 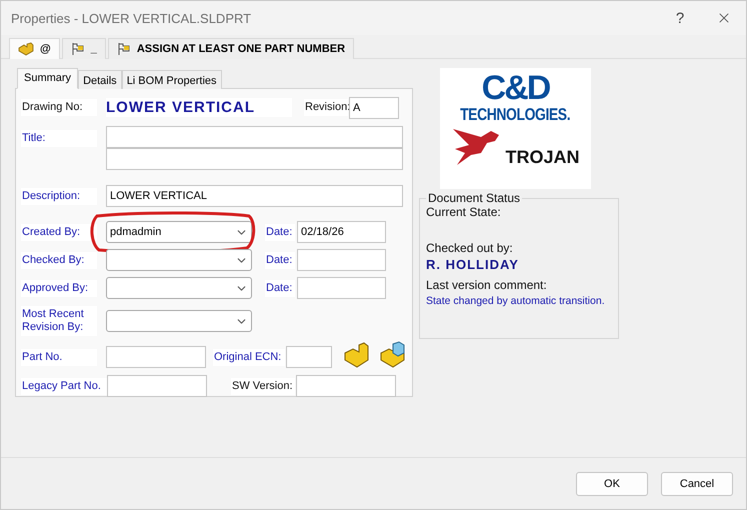 I want to click on revision-field: A, so click(x=374, y=107).